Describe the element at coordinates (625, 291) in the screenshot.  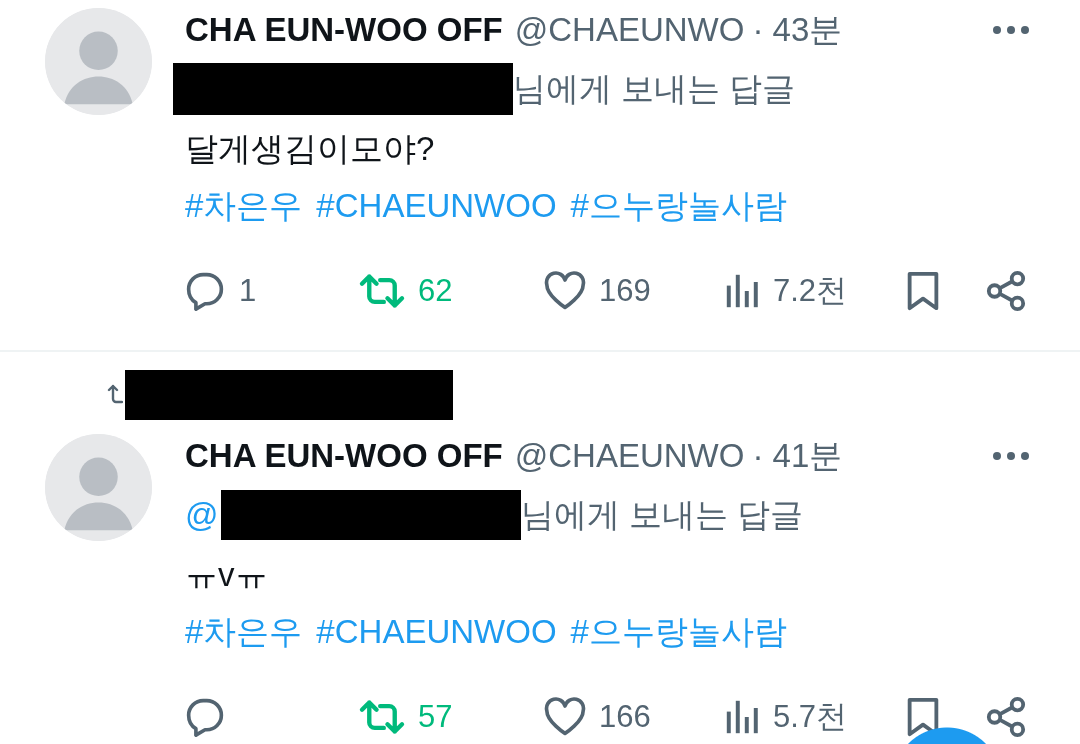
I see `like-count: 169` at that location.